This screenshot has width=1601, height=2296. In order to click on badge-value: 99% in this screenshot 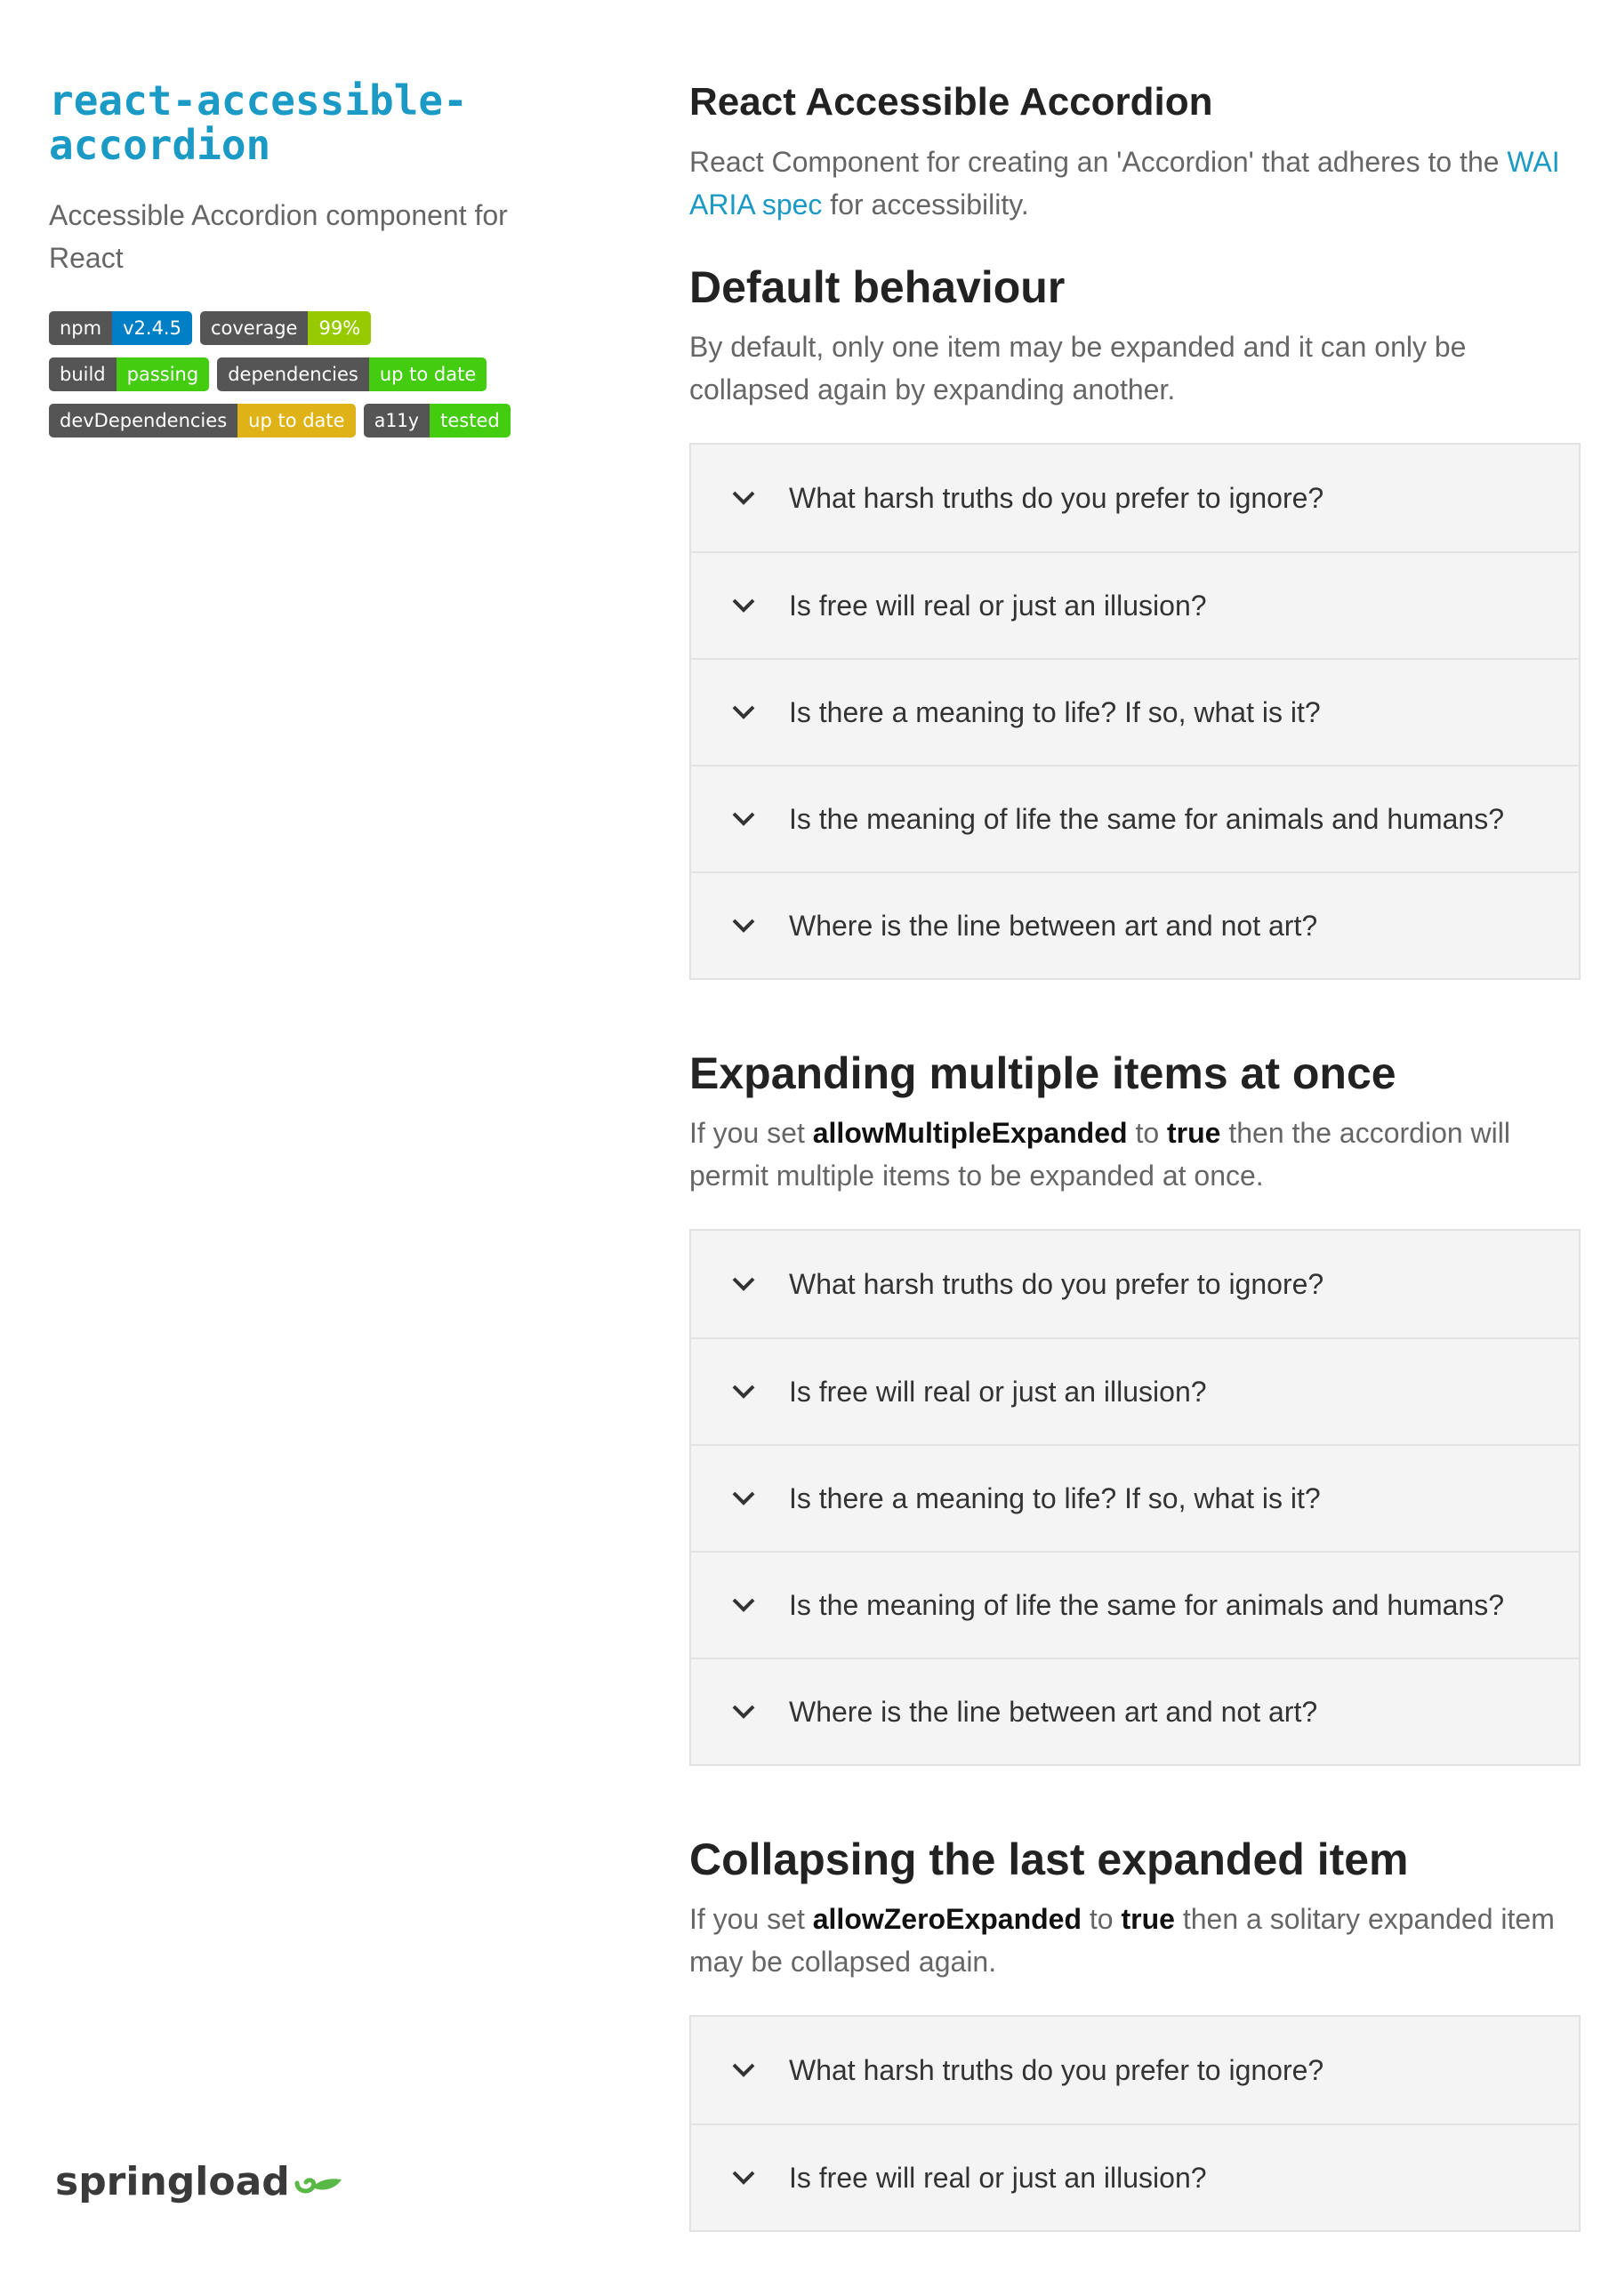, I will do `click(340, 328)`.